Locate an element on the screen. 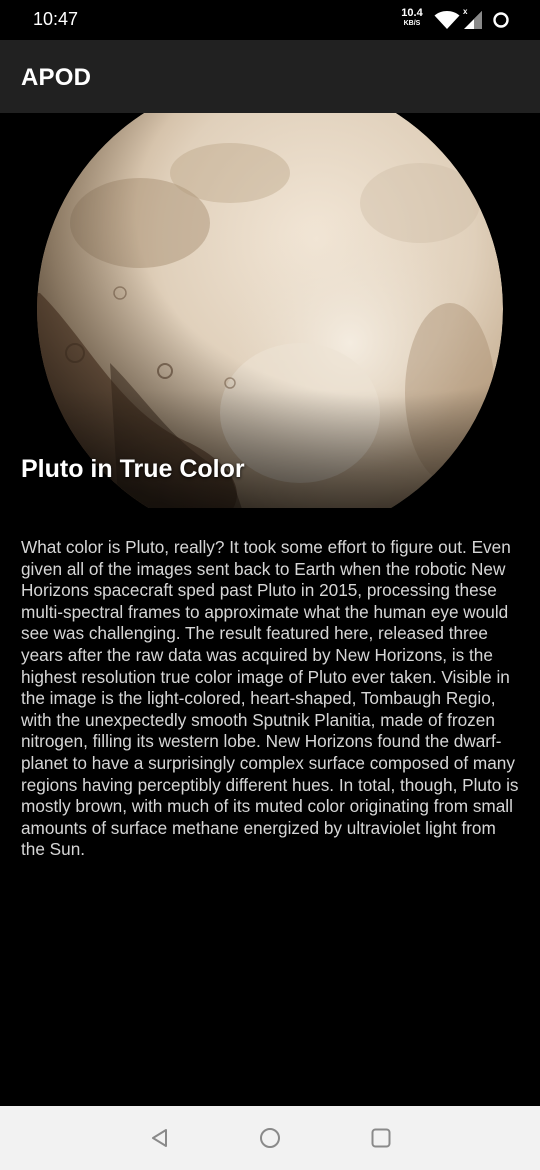 The image size is (540, 1170). signal-icon is located at coordinates (473, 20).